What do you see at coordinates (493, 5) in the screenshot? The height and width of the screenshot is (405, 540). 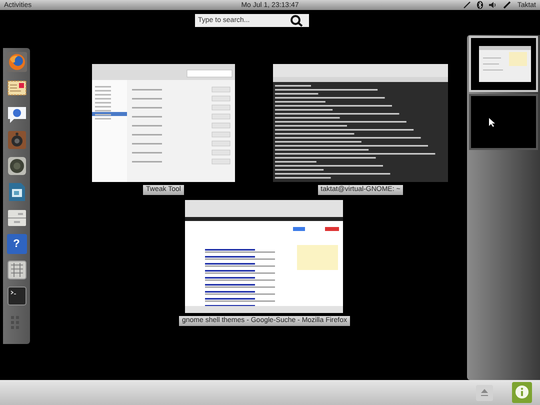 I see `volume-icon` at bounding box center [493, 5].